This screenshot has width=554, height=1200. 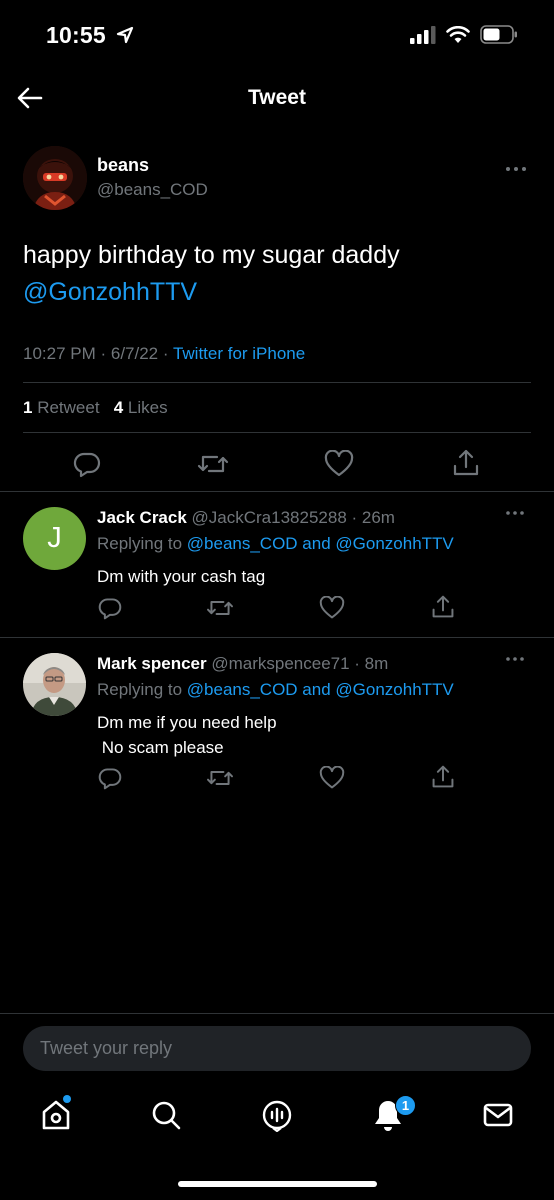 What do you see at coordinates (458, 37) in the screenshot?
I see `wifi-icon` at bounding box center [458, 37].